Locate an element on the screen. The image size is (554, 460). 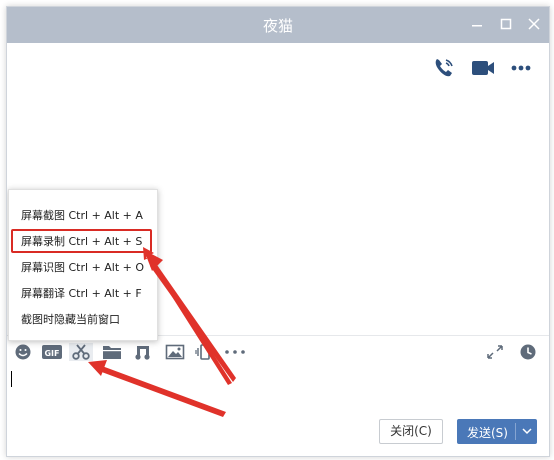
menu-item-label: 屏幕截图 Ctrl + Alt + A is located at coordinates (82, 215).